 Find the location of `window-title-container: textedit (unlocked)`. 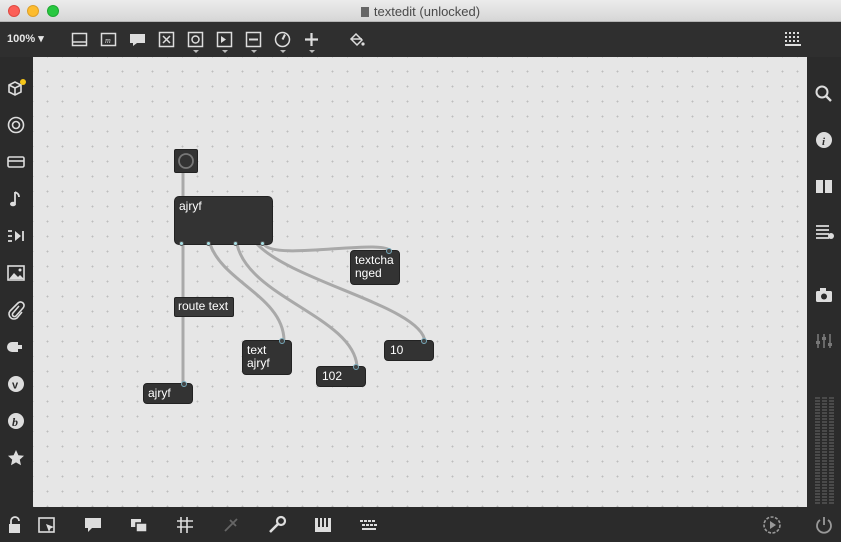

window-title-container: textedit (unlocked) is located at coordinates (420, 11).